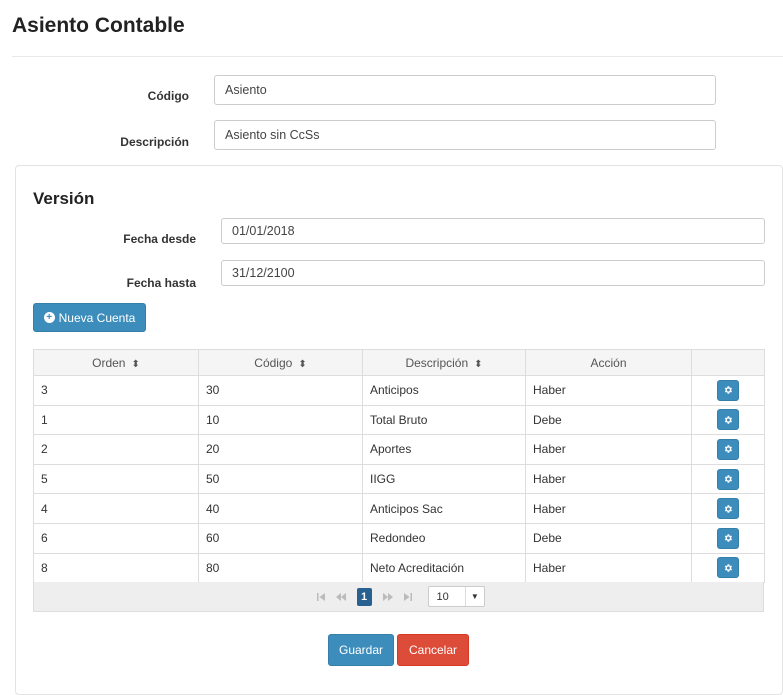 The height and width of the screenshot is (695, 783). What do you see at coordinates (280, 449) in the screenshot?
I see `cell-codigo: 20` at bounding box center [280, 449].